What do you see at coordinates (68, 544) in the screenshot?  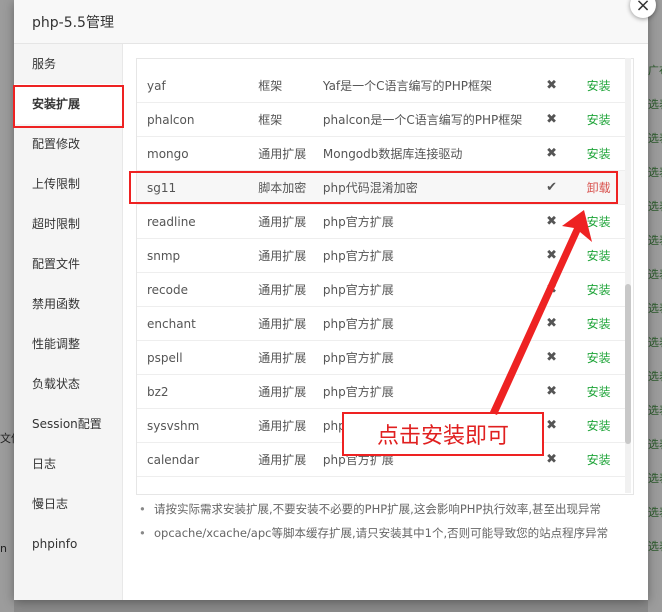 I see `sidebar-item-phpinfo: phpinfo` at bounding box center [68, 544].